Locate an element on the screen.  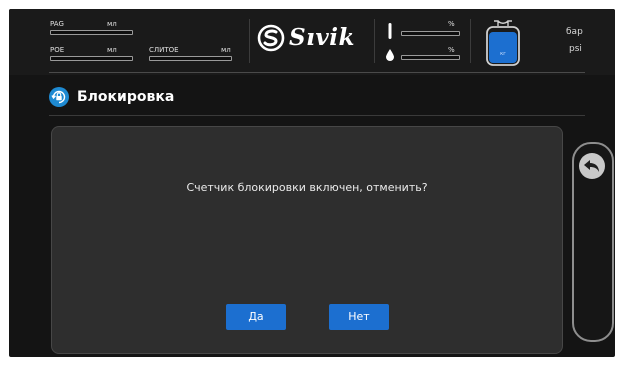
no-button: Нет is located at coordinates (359, 317).